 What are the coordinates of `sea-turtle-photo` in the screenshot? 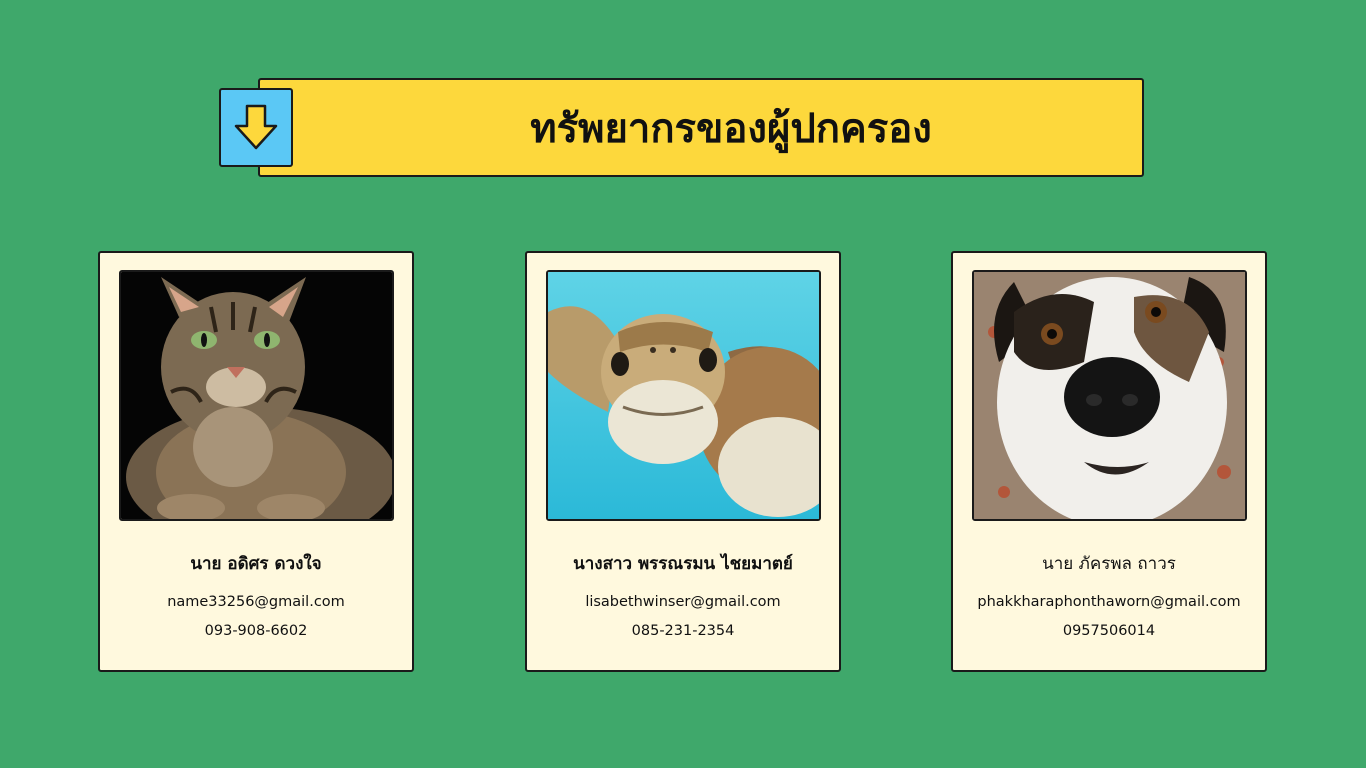 It's located at (683, 395).